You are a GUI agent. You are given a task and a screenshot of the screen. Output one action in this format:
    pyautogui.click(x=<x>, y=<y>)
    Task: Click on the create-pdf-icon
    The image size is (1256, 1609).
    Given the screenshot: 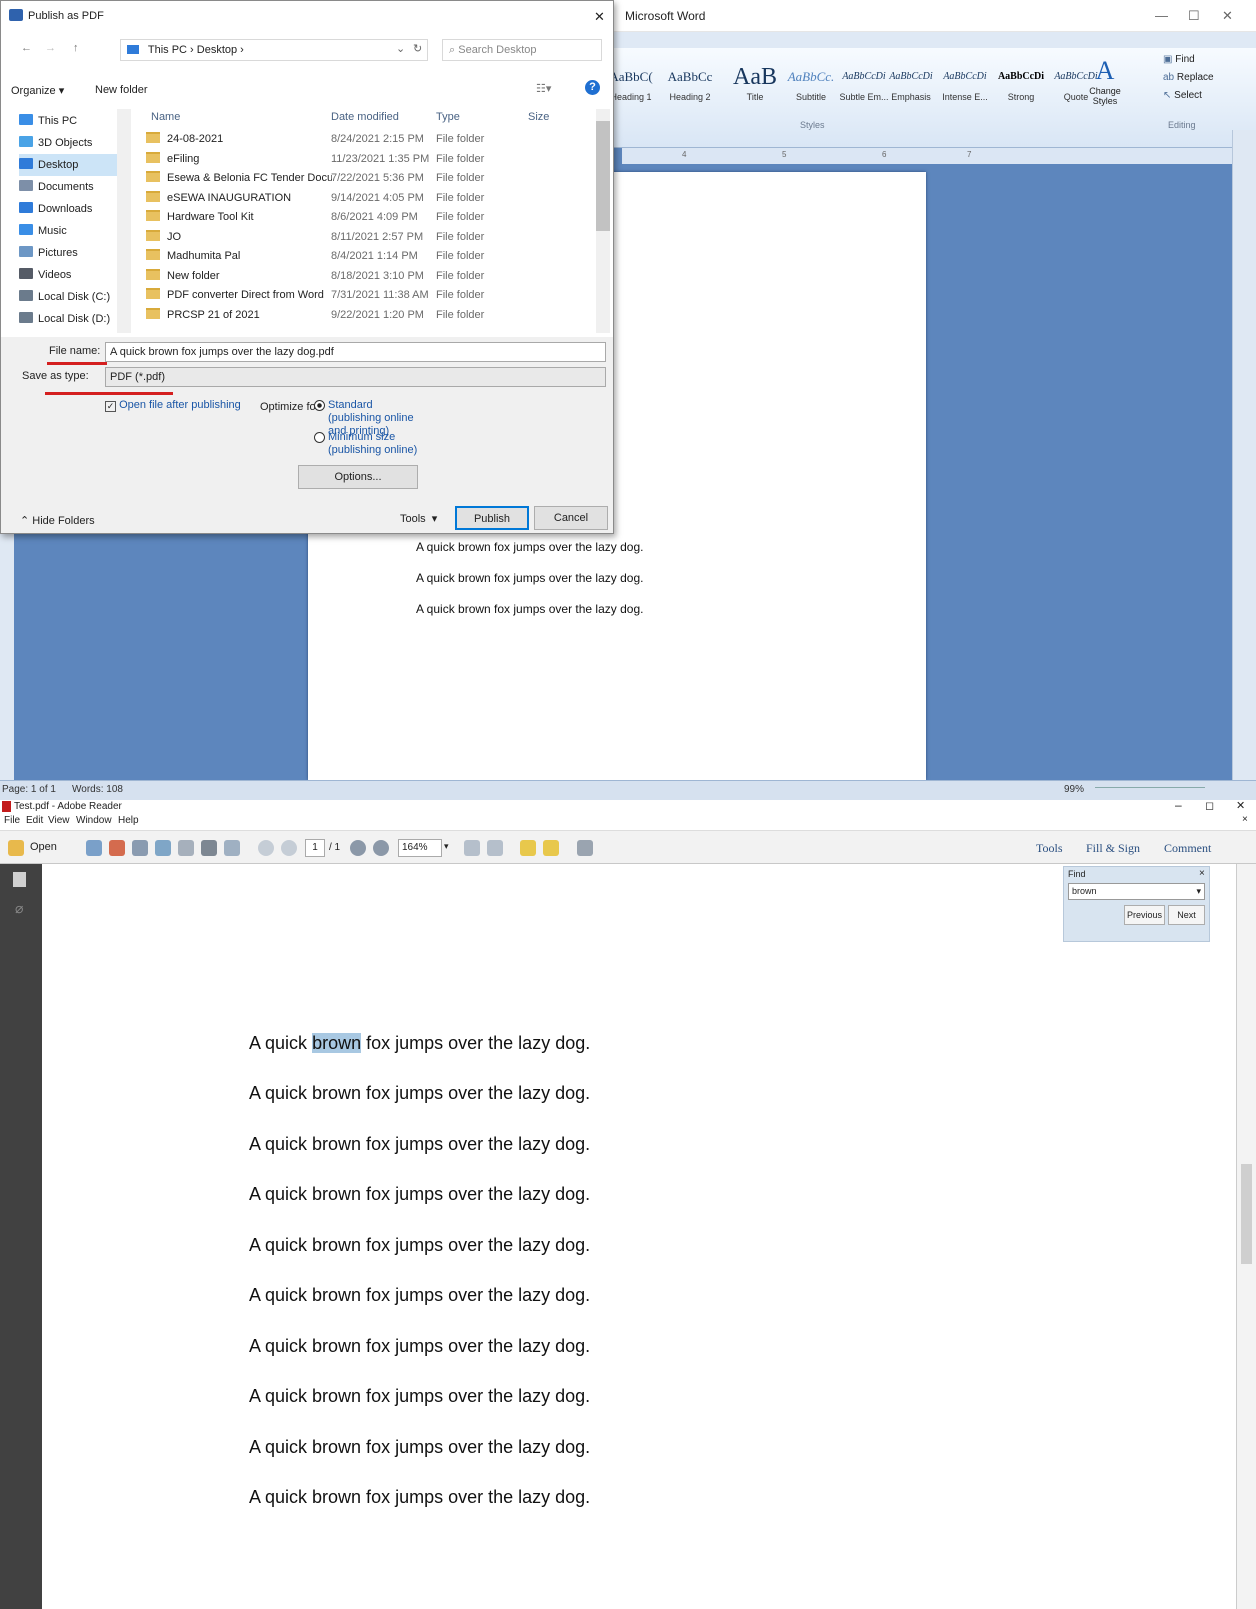 What is the action you would take?
    pyautogui.click(x=94, y=848)
    